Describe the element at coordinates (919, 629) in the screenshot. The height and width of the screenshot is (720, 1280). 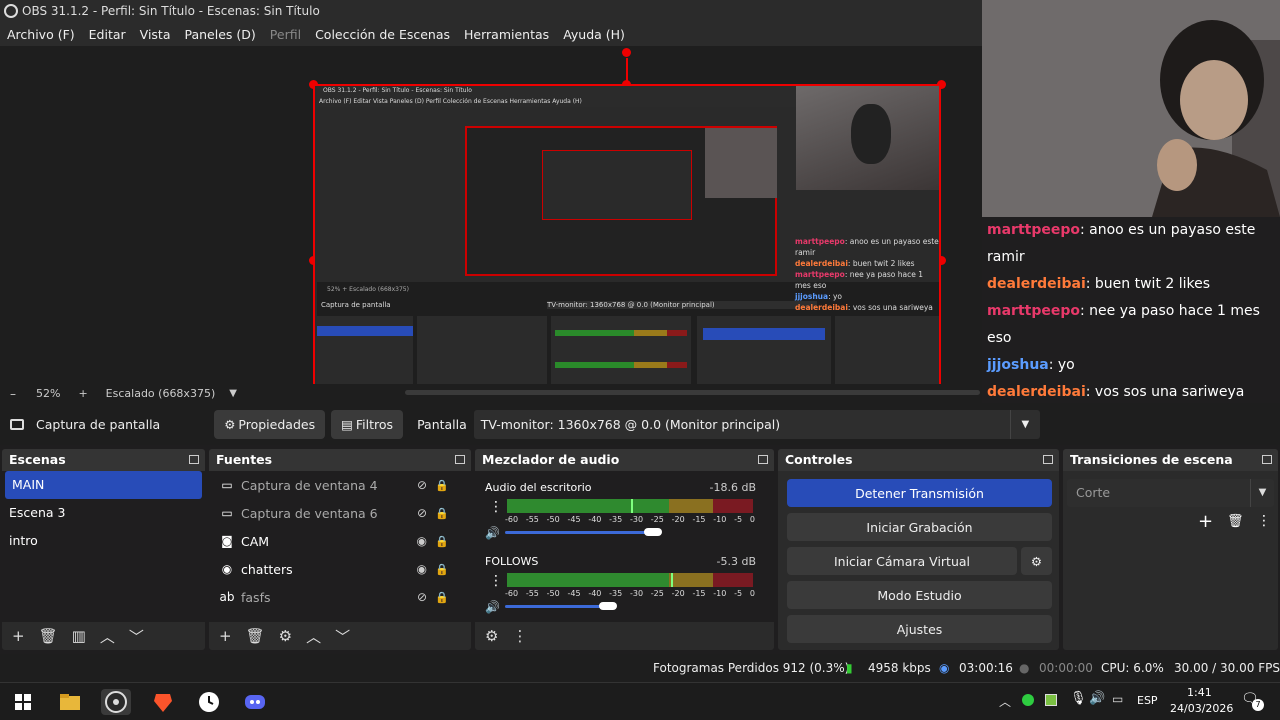
I see `settings-button: Ajustes` at that location.